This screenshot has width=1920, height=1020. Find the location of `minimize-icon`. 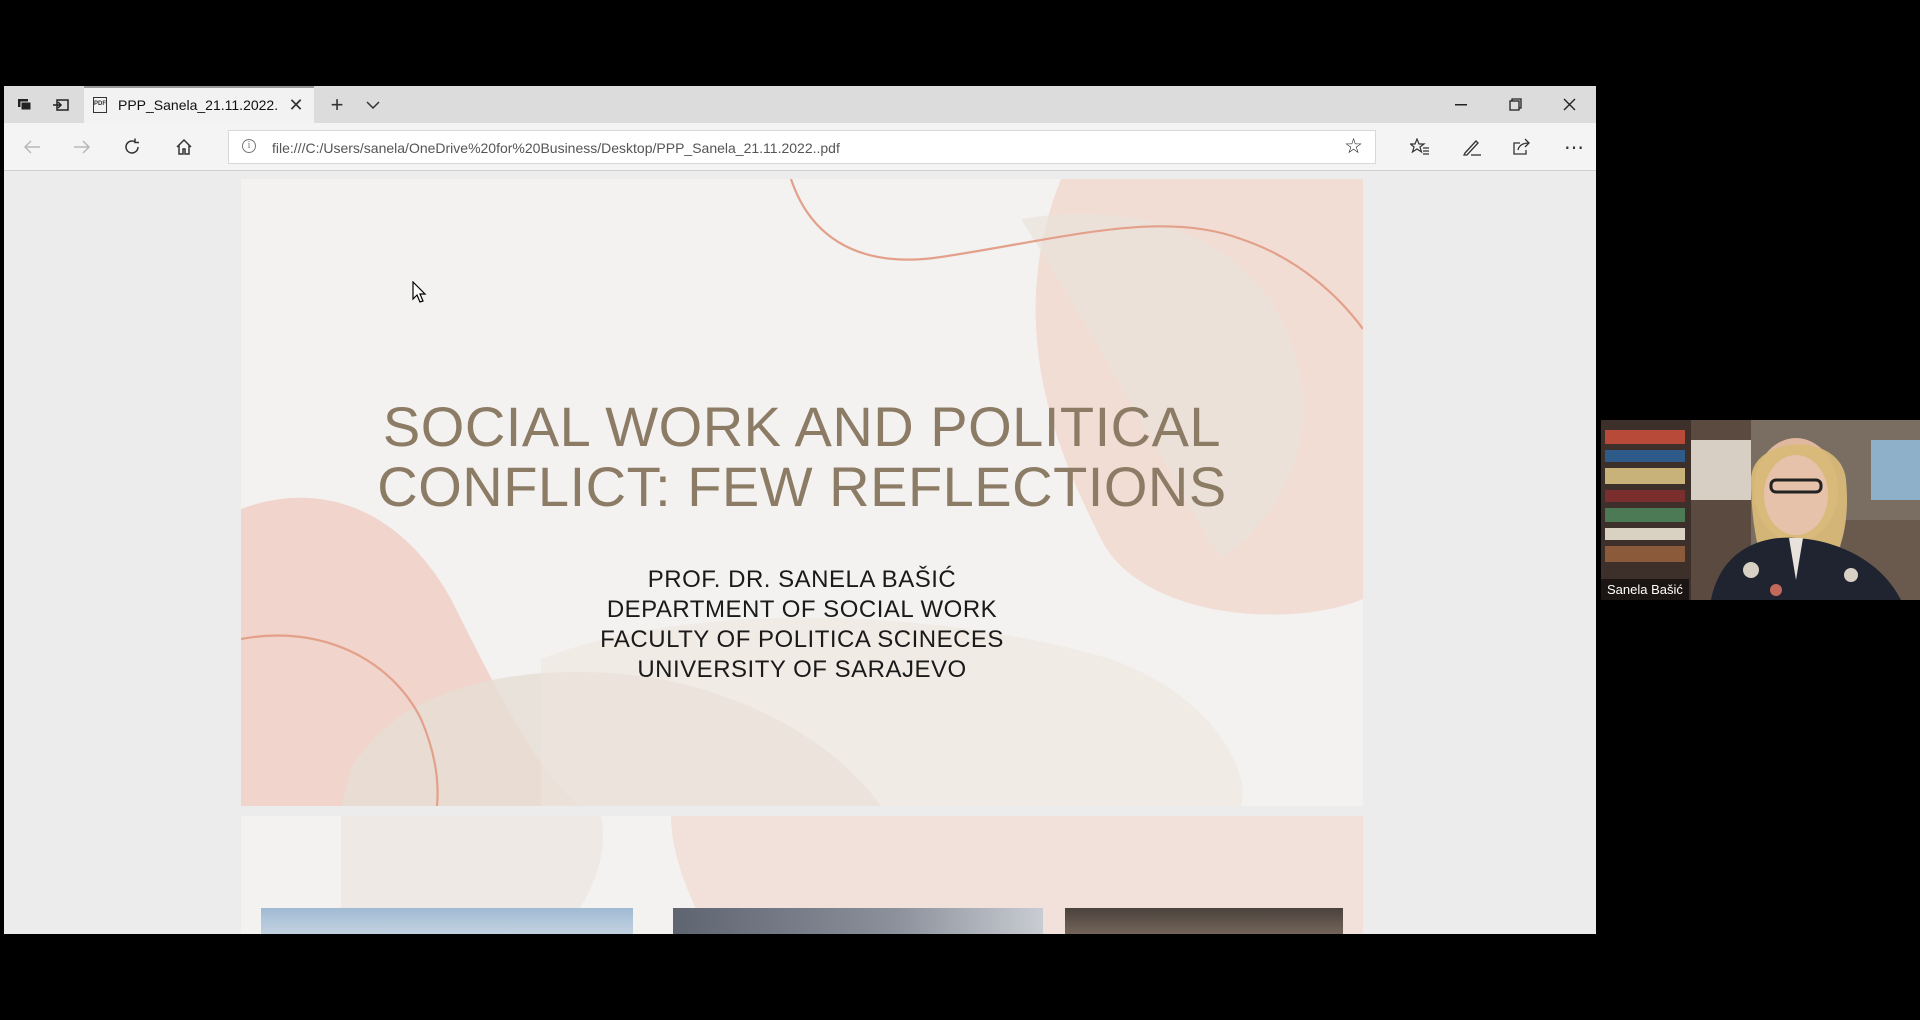

minimize-icon is located at coordinates (1461, 104).